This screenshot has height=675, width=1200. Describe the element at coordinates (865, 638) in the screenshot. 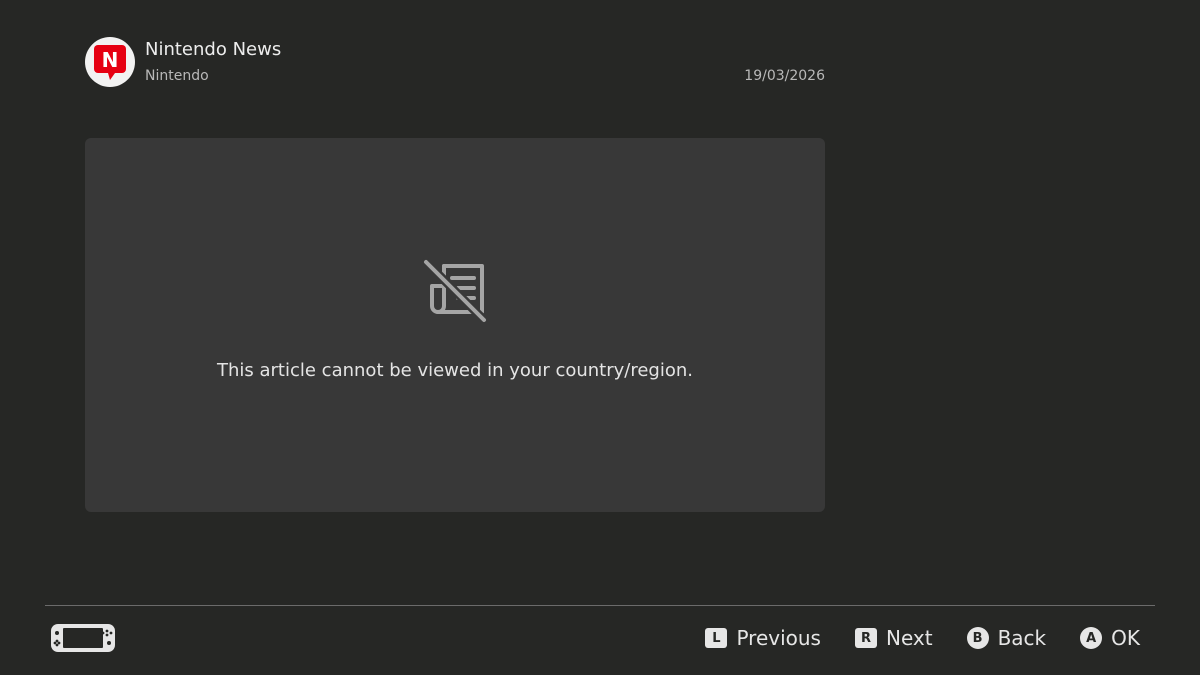

I see `r-button-icon: R` at that location.